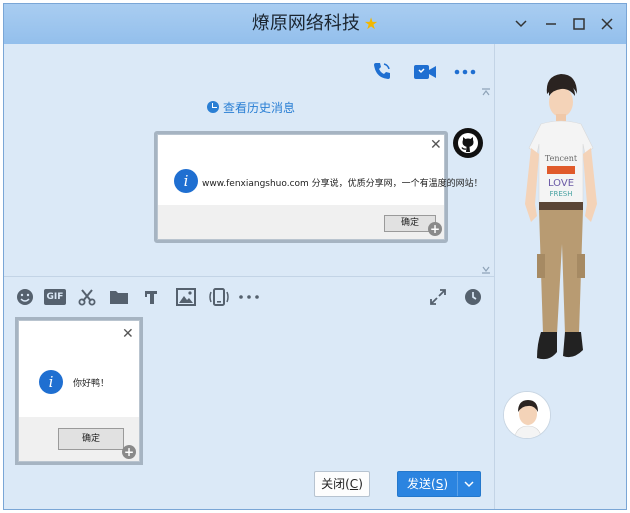 This screenshot has height=513, width=630. I want to click on more-icon, so click(465, 72).